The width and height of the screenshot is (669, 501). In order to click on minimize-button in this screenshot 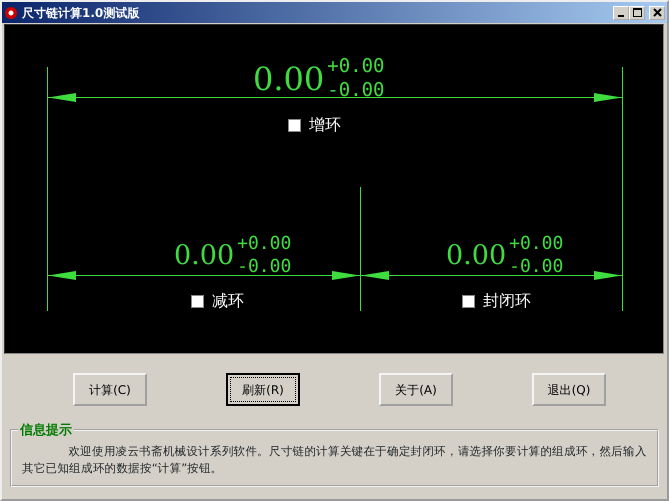, I will do `click(621, 13)`.